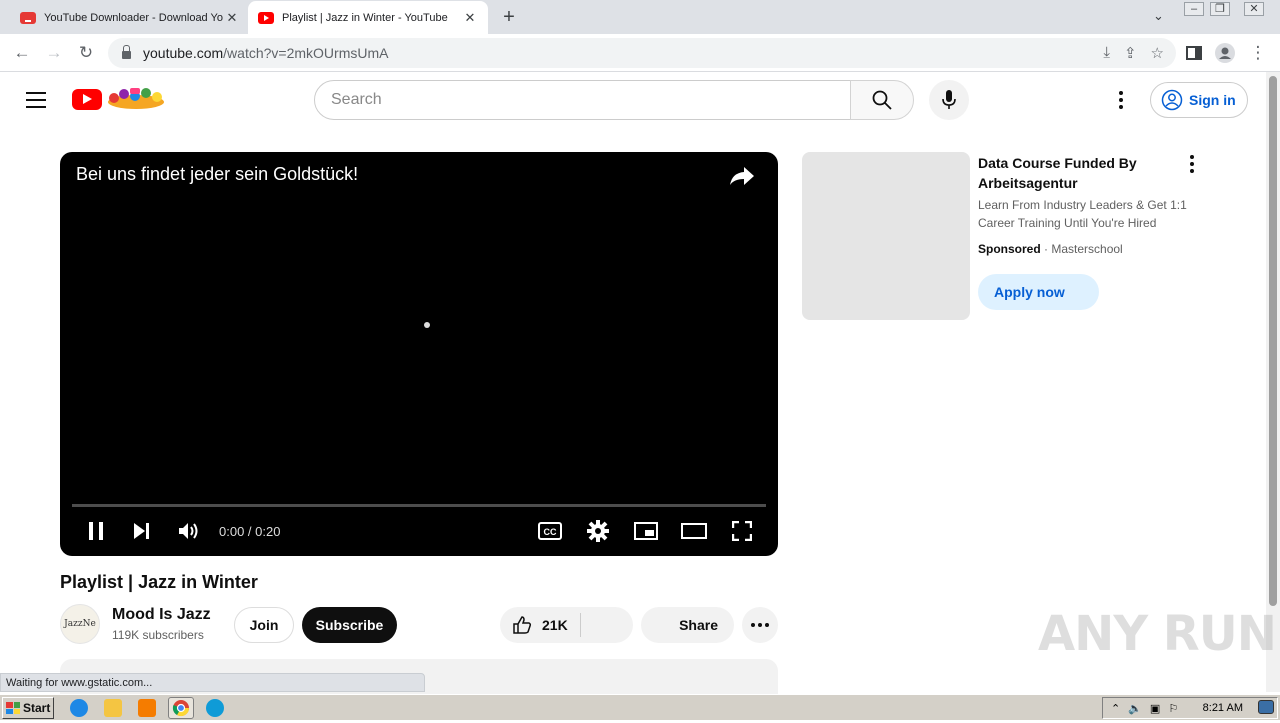 The image size is (1280, 723). Describe the element at coordinates (126, 52) in the screenshot. I see `lock-icon` at that location.